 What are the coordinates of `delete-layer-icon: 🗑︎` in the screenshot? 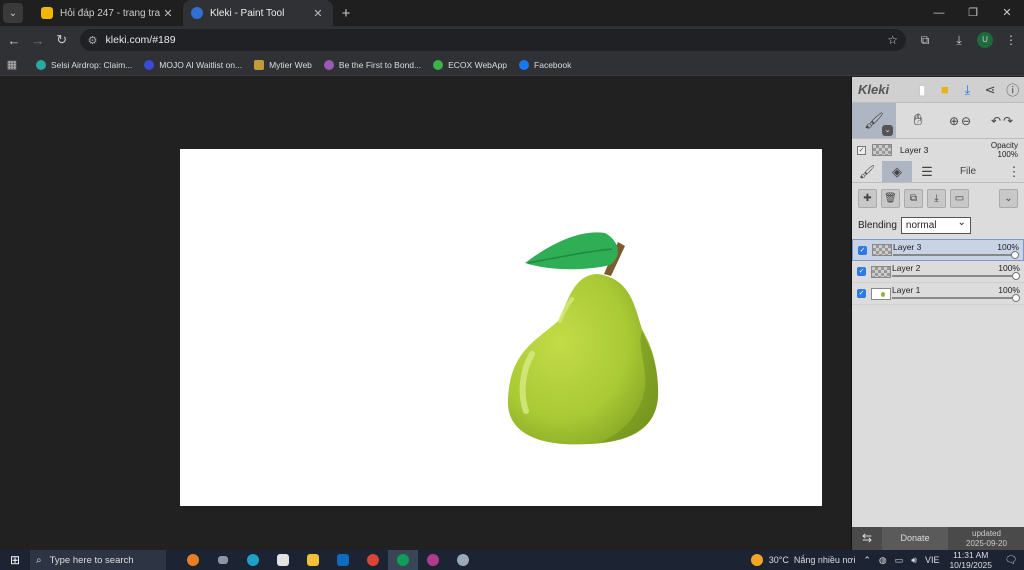 It's located at (890, 198).